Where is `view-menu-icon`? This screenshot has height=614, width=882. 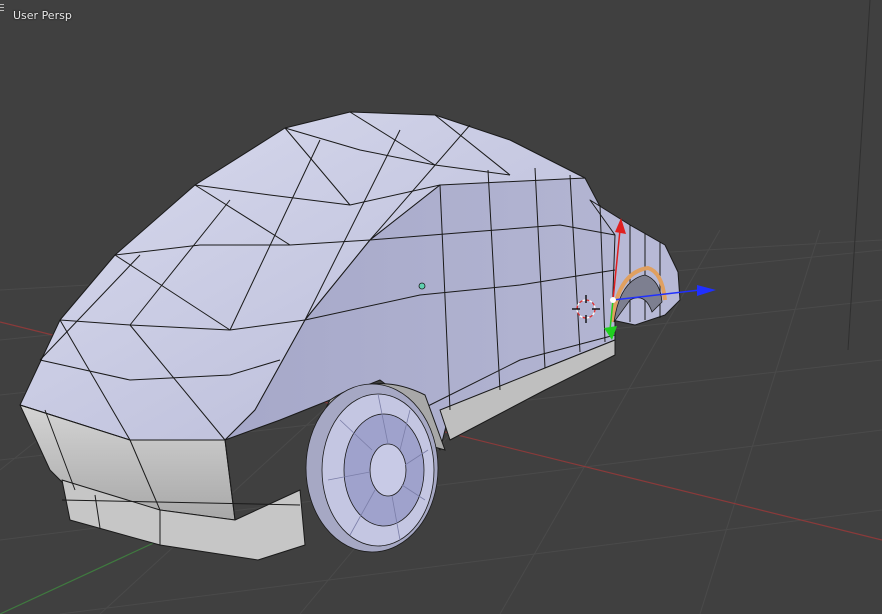 view-menu-icon is located at coordinates (3, 8).